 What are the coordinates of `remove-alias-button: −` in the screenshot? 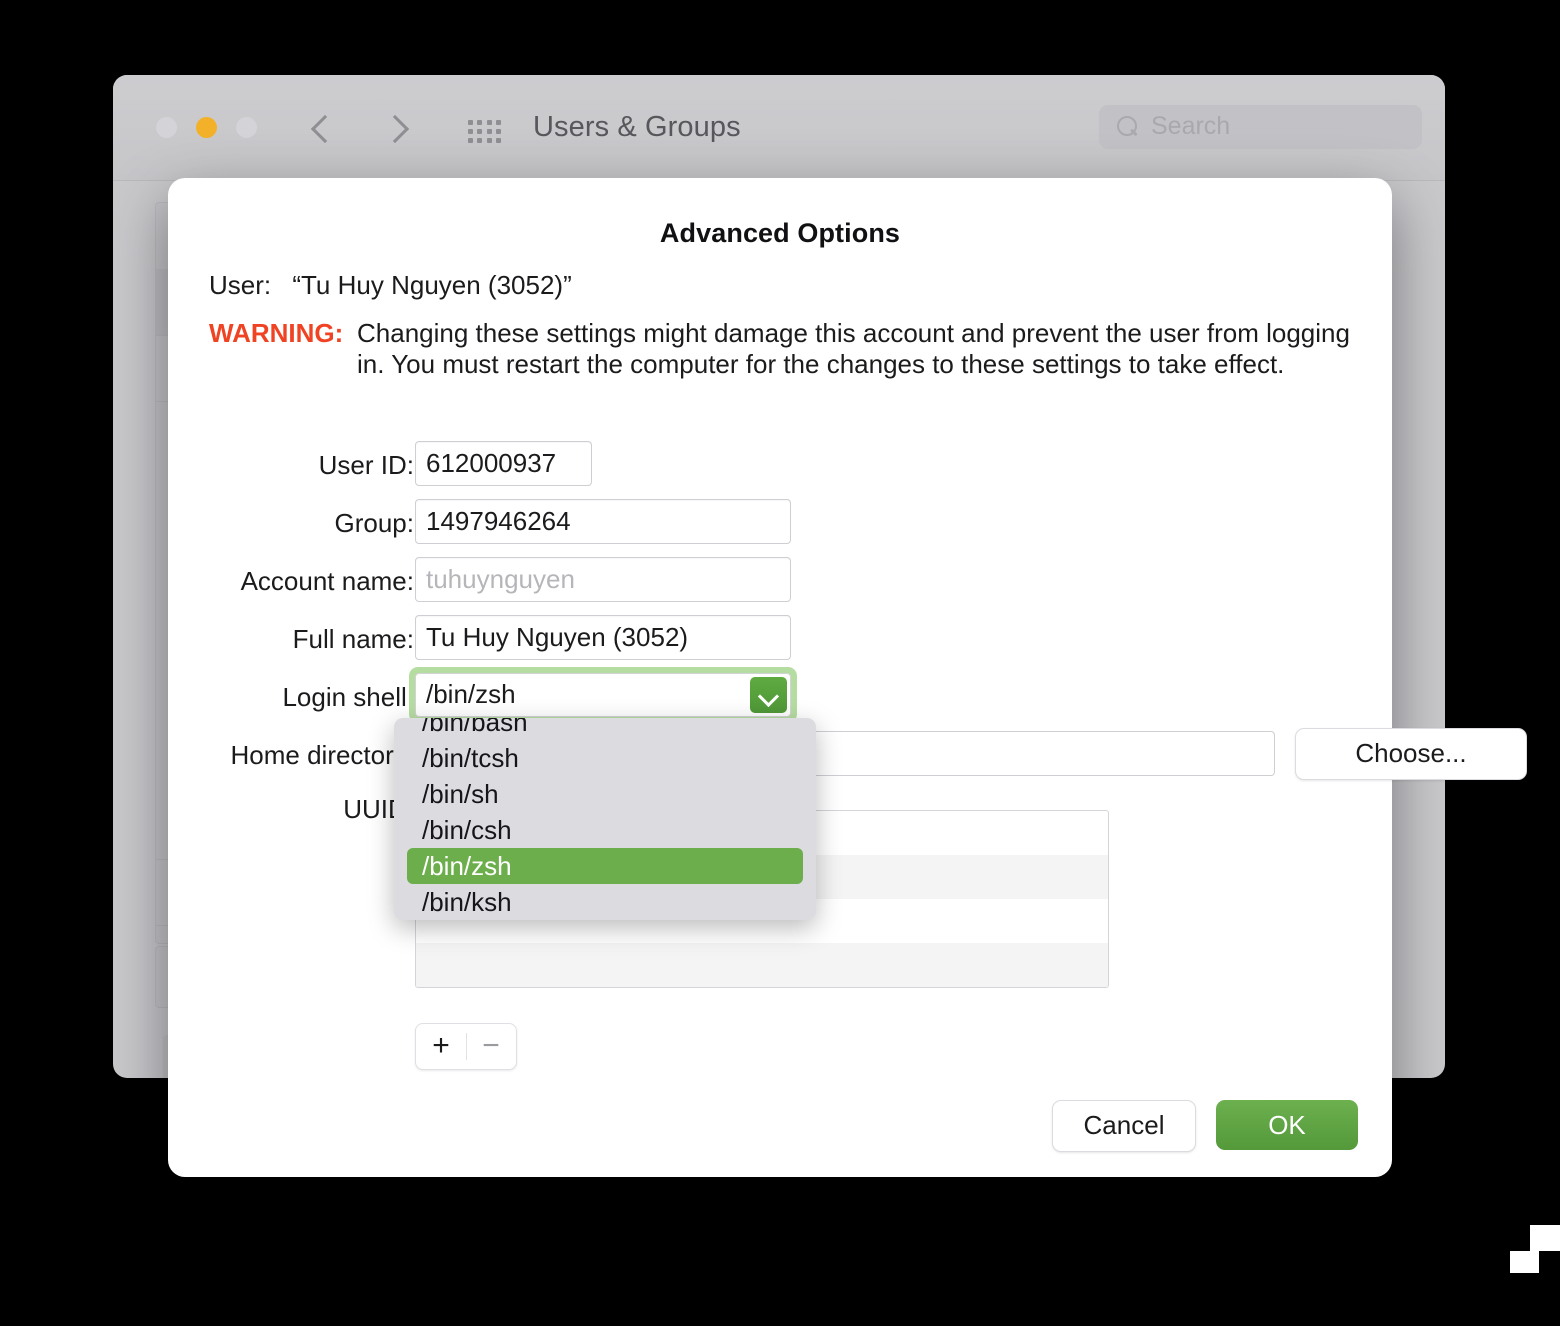 It's located at (491, 1046).